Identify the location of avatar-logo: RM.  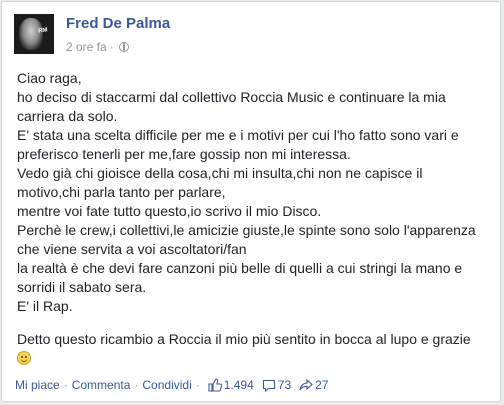
(43, 31).